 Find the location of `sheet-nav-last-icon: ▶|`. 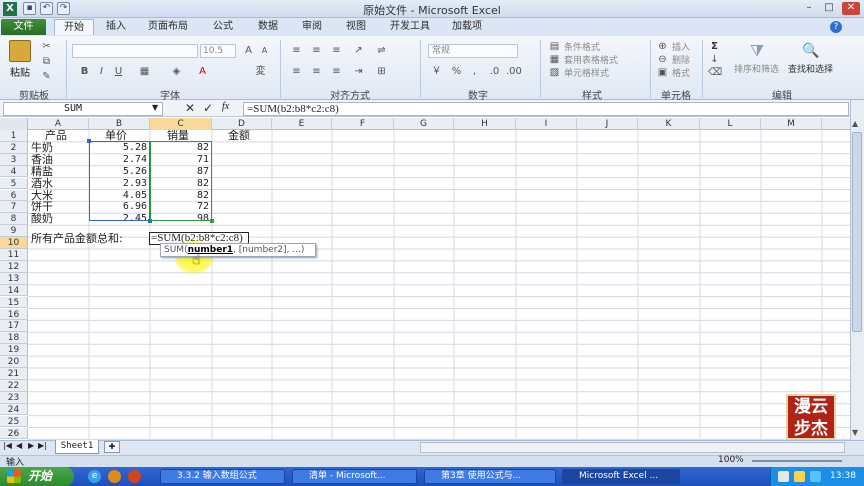

sheet-nav-last-icon: ▶| is located at coordinates (42, 445).